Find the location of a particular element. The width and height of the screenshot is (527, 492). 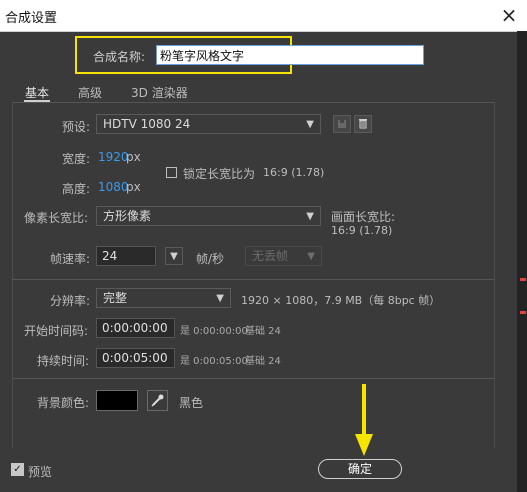

checkmark-icon: ✓ is located at coordinates (17, 469).